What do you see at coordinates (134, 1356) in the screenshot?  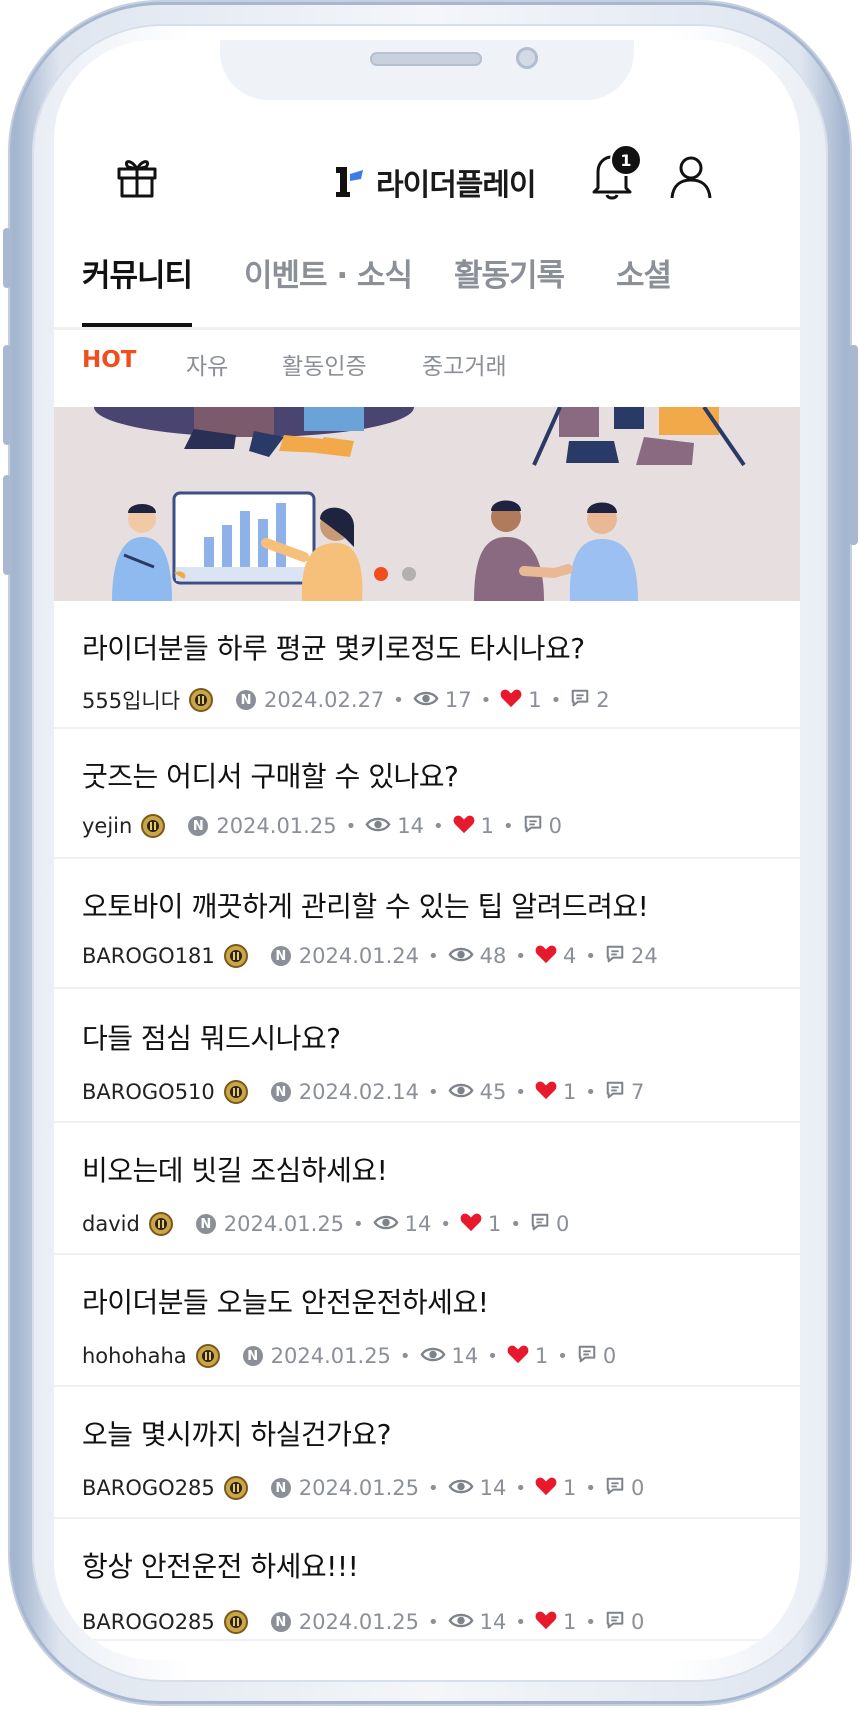 I see `post-author: hohohaha` at bounding box center [134, 1356].